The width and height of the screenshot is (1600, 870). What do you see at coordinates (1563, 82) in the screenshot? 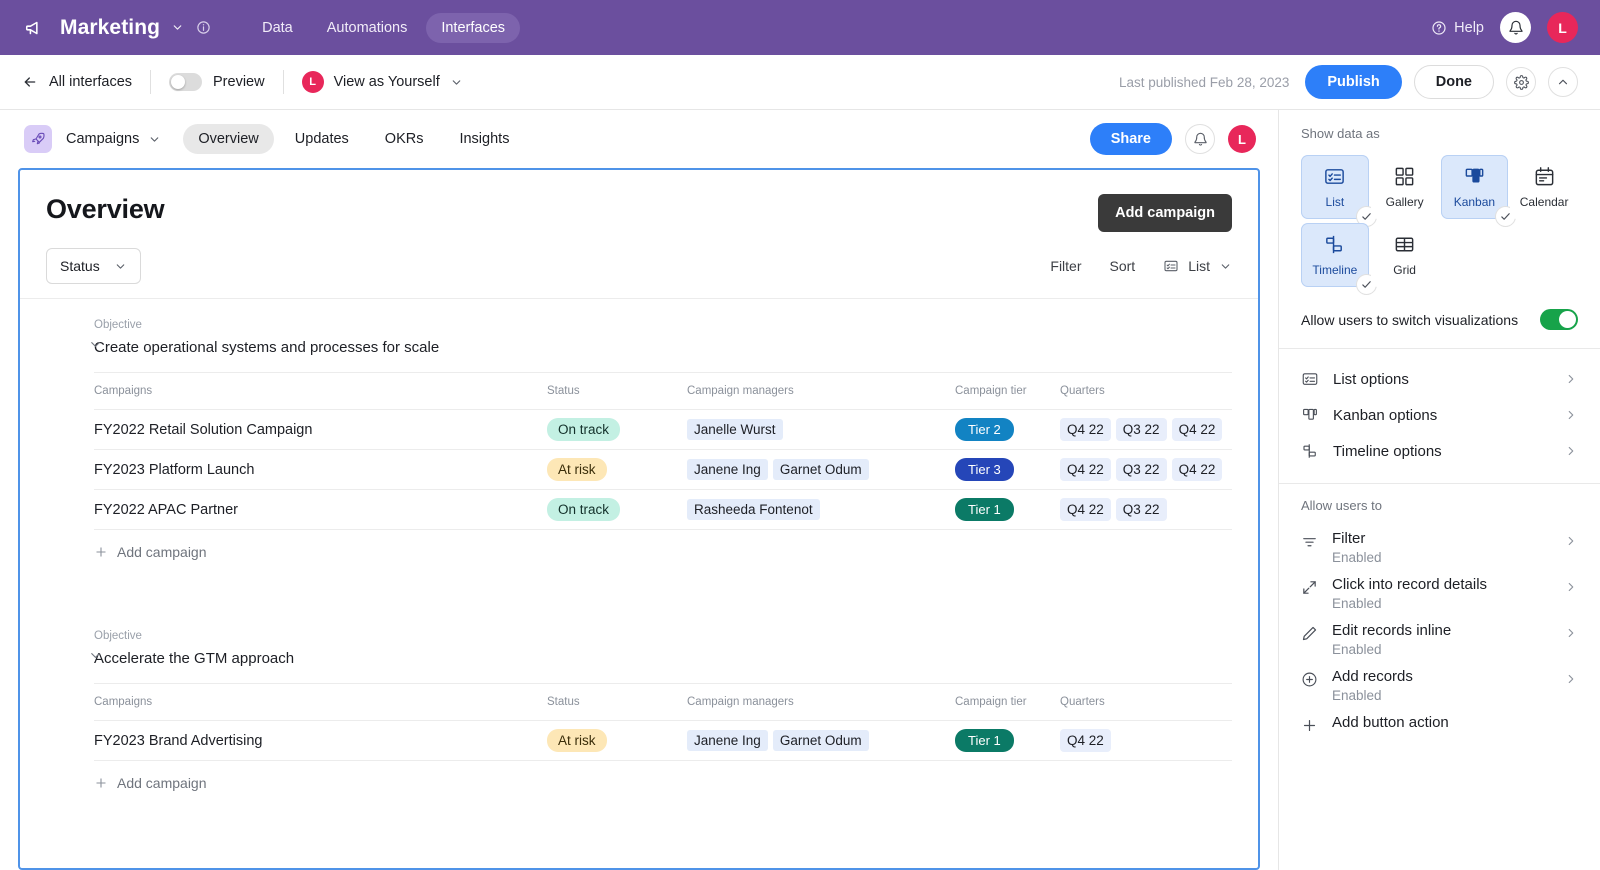
I see `collapse-panel-button` at bounding box center [1563, 82].